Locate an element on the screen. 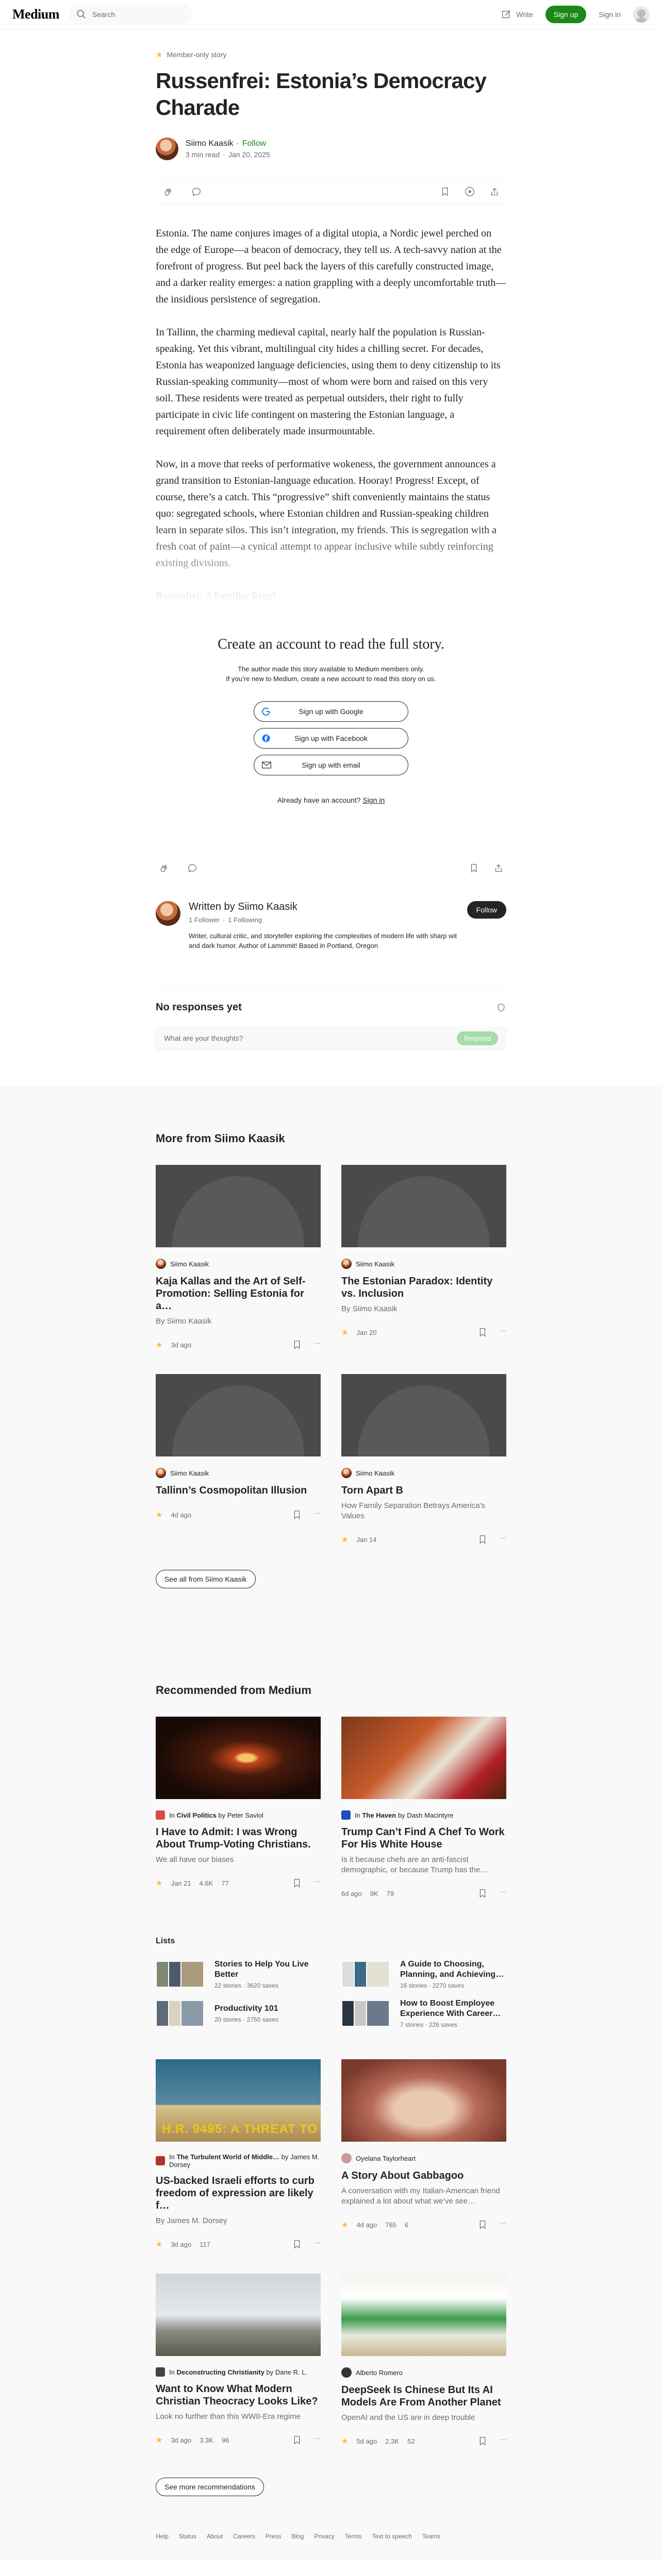  card-author: Peter Saviol is located at coordinates (245, 1815).